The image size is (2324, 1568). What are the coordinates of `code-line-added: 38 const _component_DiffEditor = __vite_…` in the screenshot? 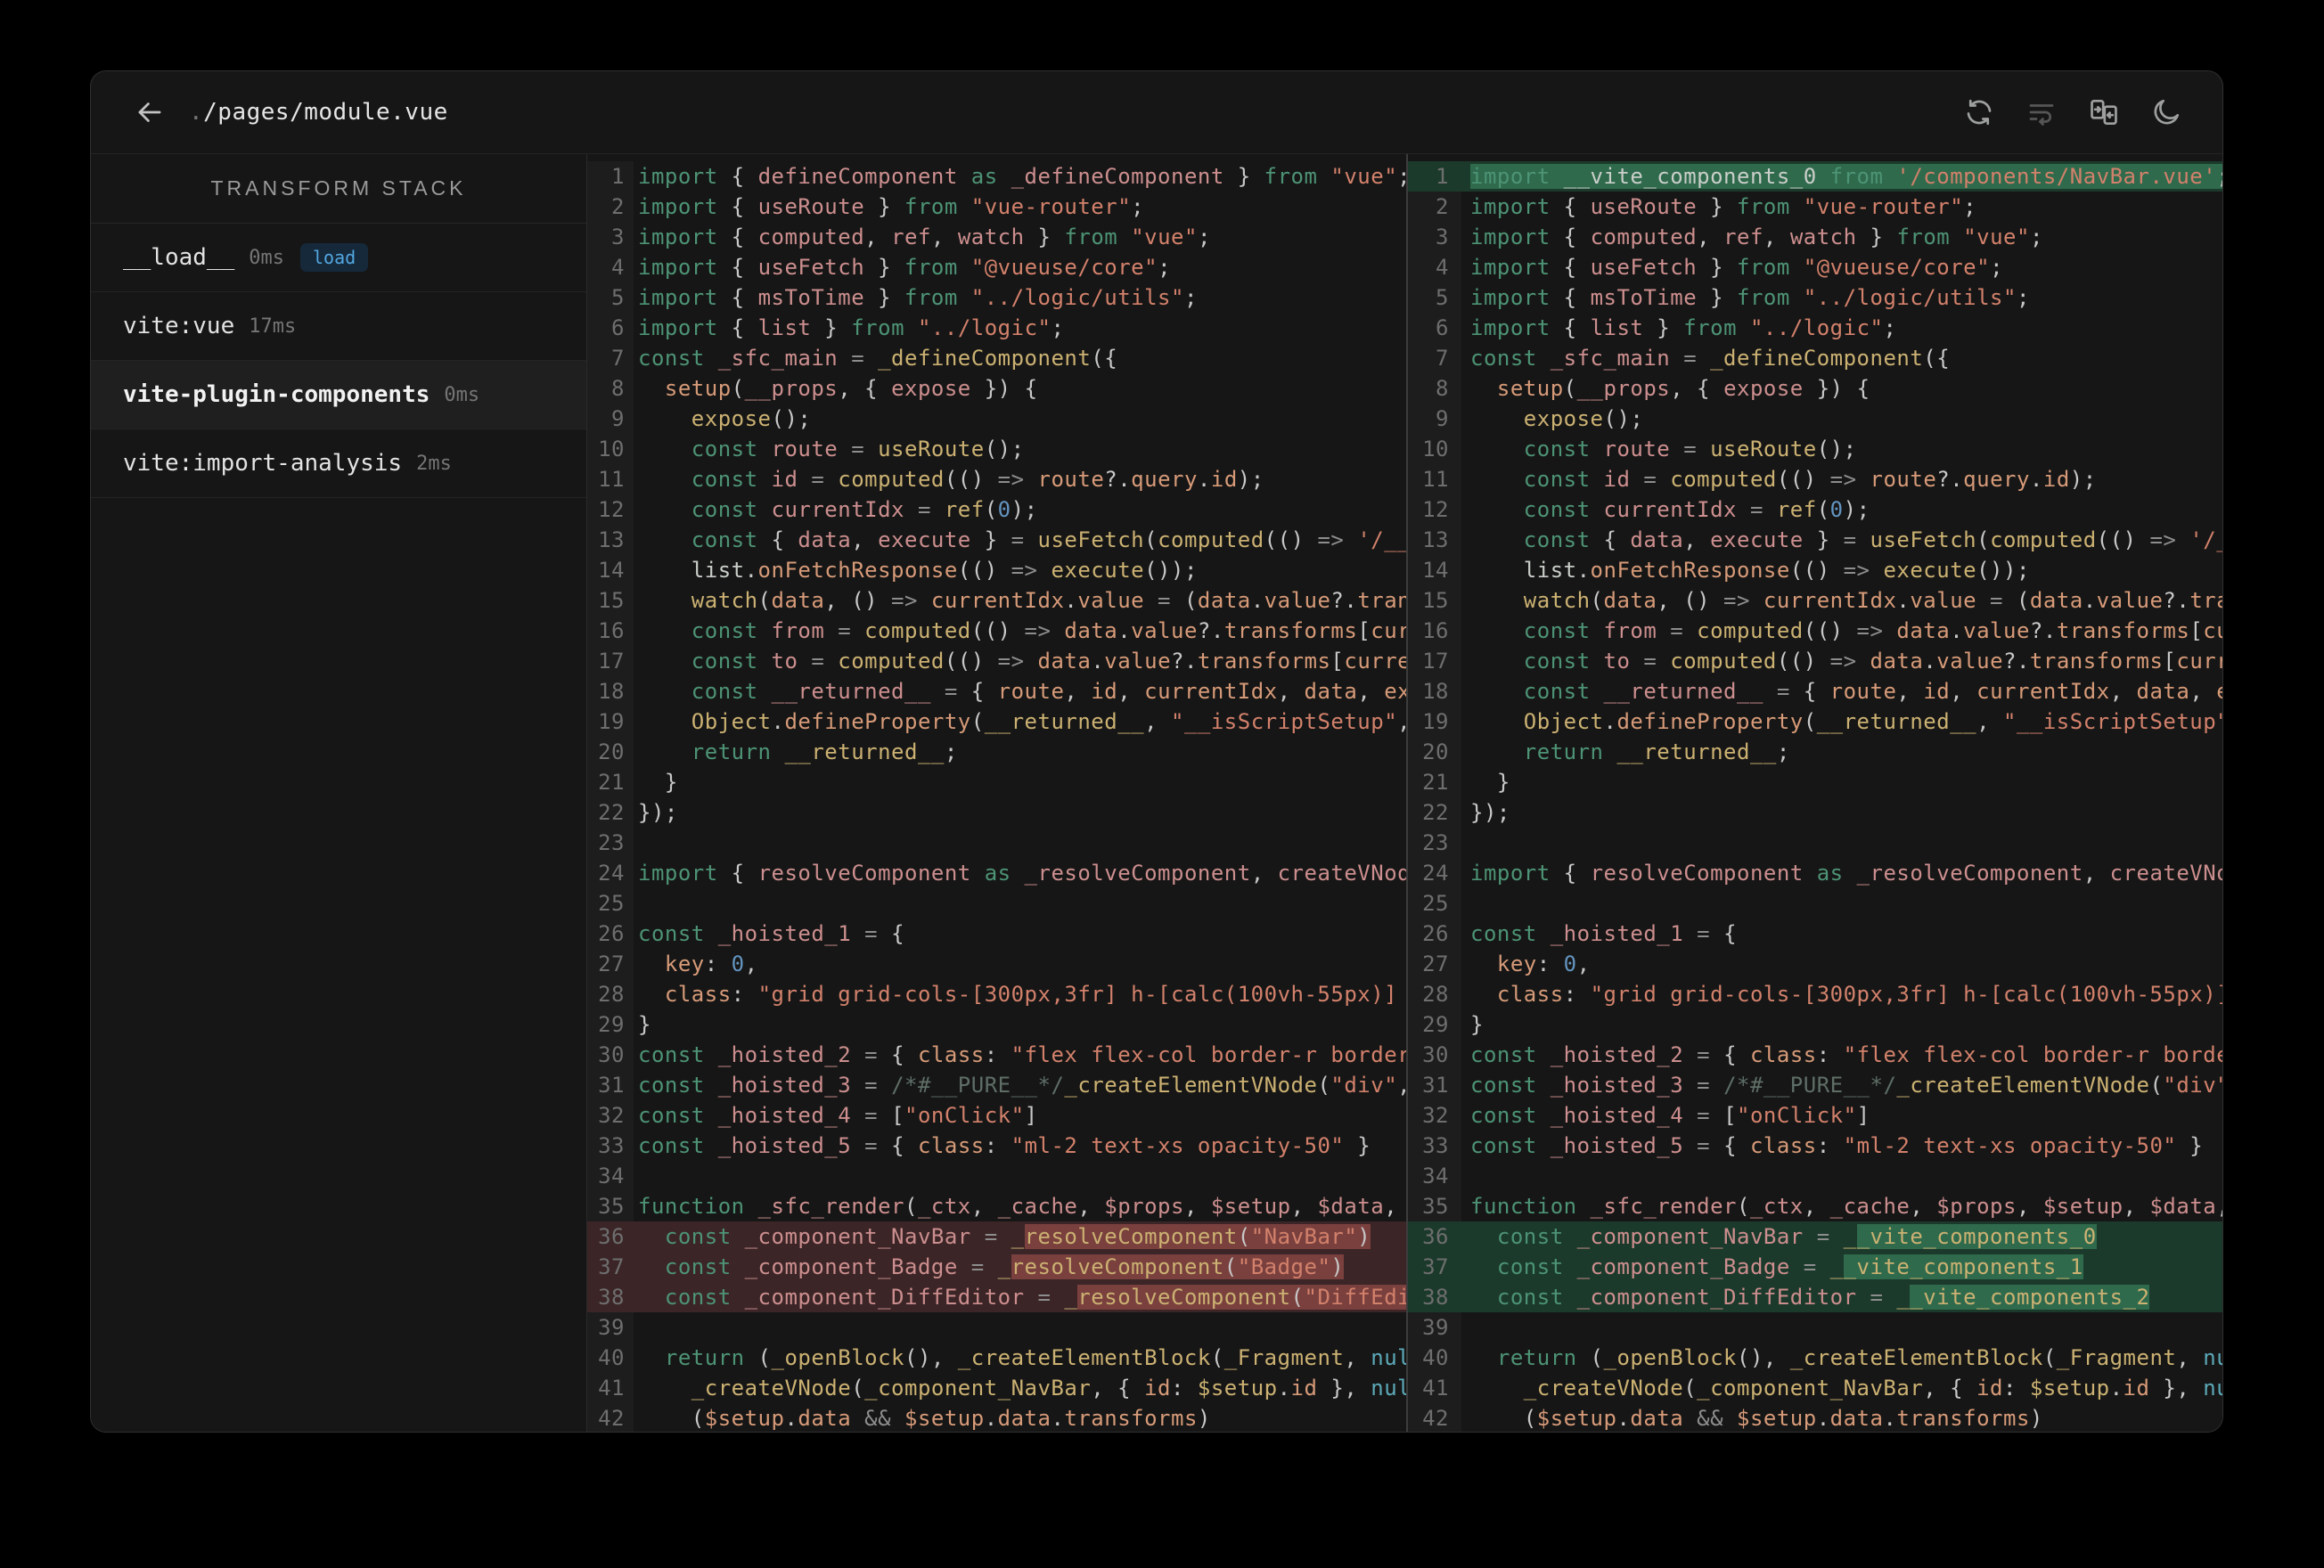 It's located at (1815, 1297).